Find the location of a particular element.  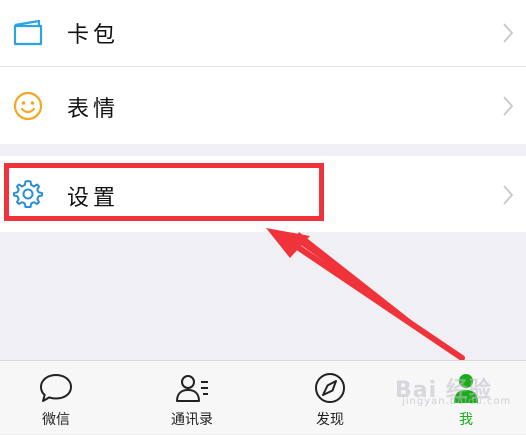

tab-contacts: 通讯录 is located at coordinates (192, 398).